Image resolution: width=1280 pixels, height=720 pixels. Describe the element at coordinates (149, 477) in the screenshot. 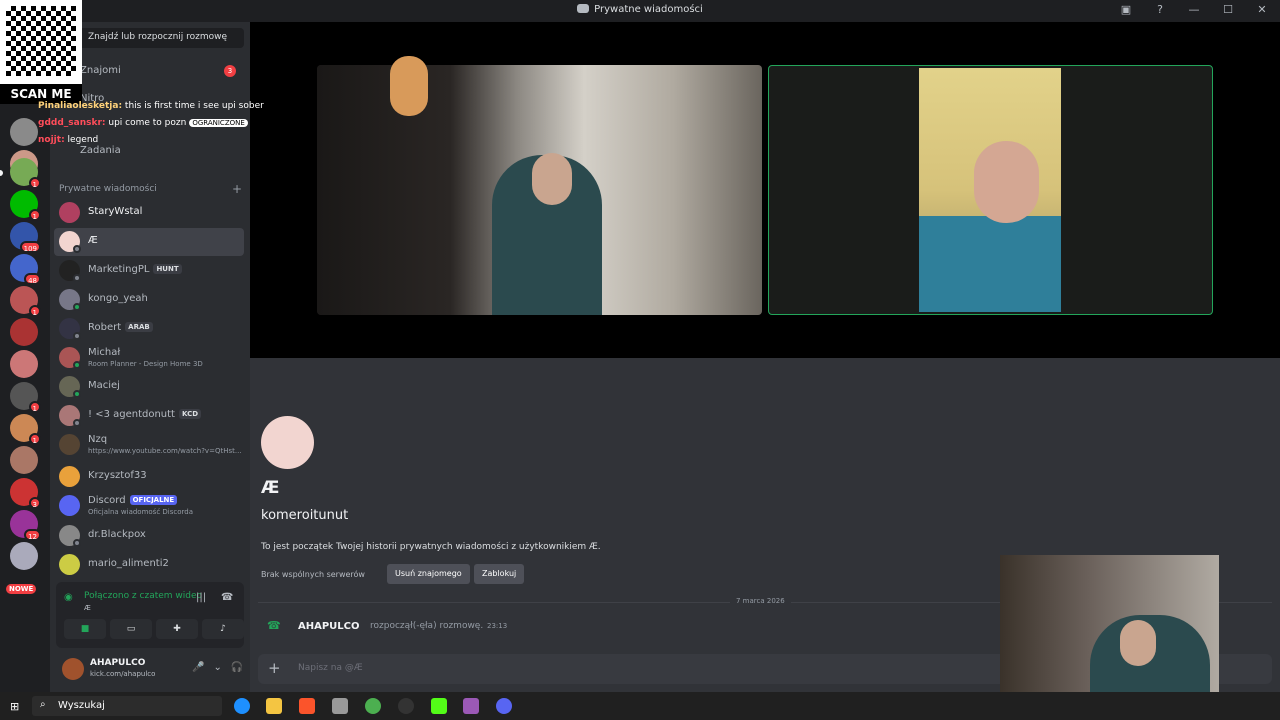

I see `dm-item: Krzysztof33` at that location.